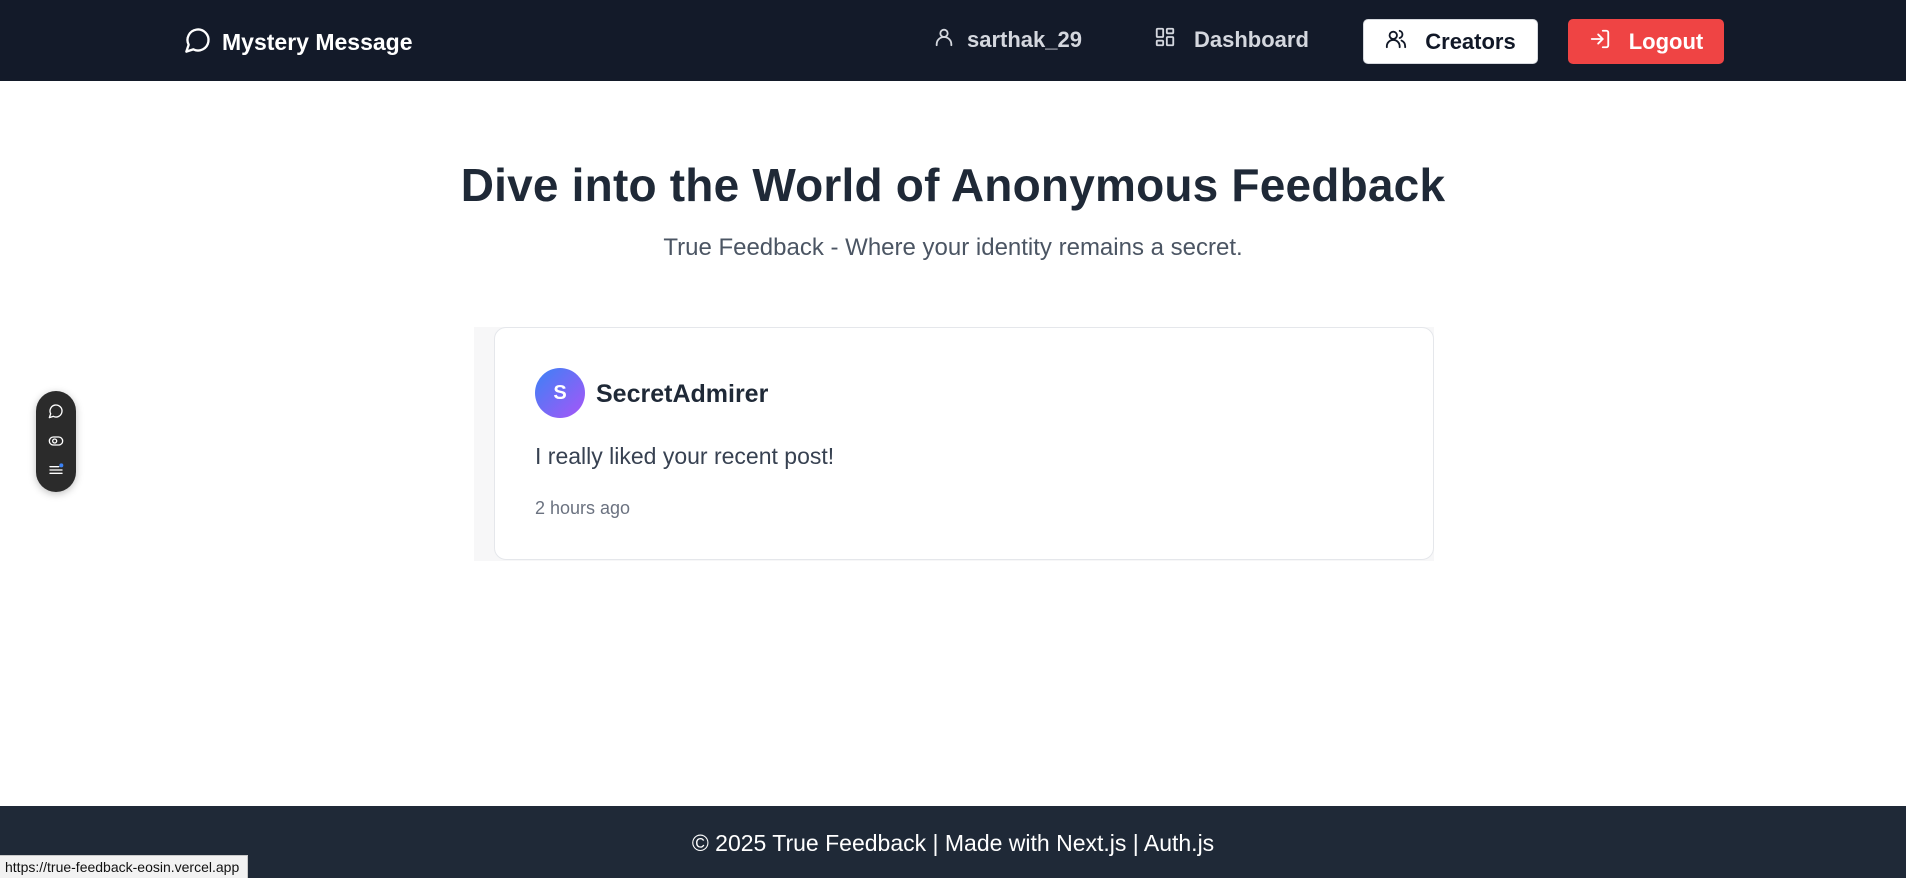  I want to click on brand-link: Mystery Message, so click(298, 42).